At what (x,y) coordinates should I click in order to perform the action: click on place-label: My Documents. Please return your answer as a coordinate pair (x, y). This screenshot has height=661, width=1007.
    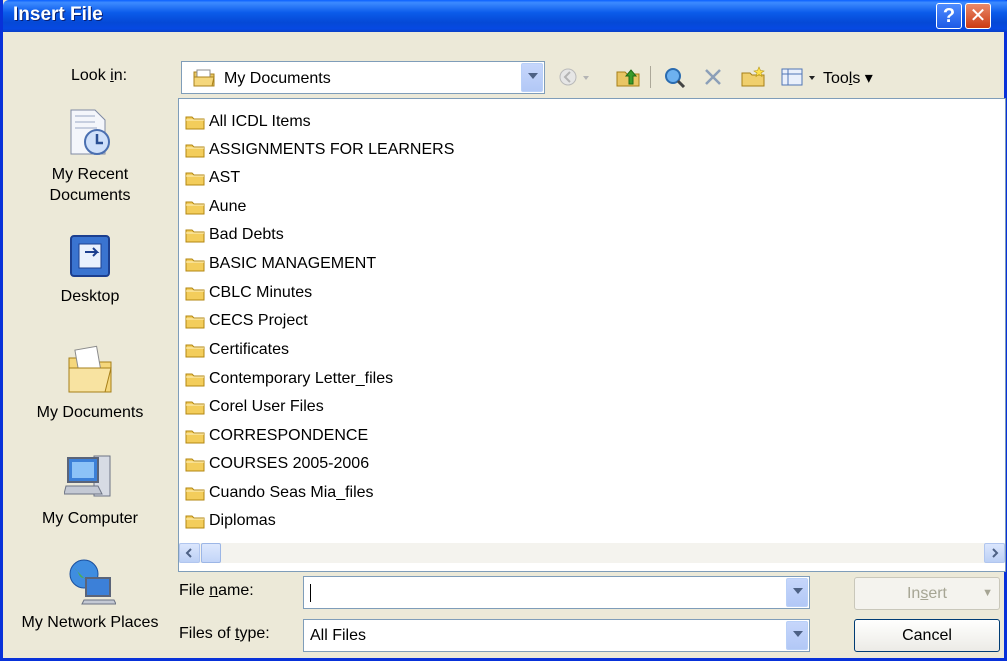
    Looking at the image, I should click on (90, 412).